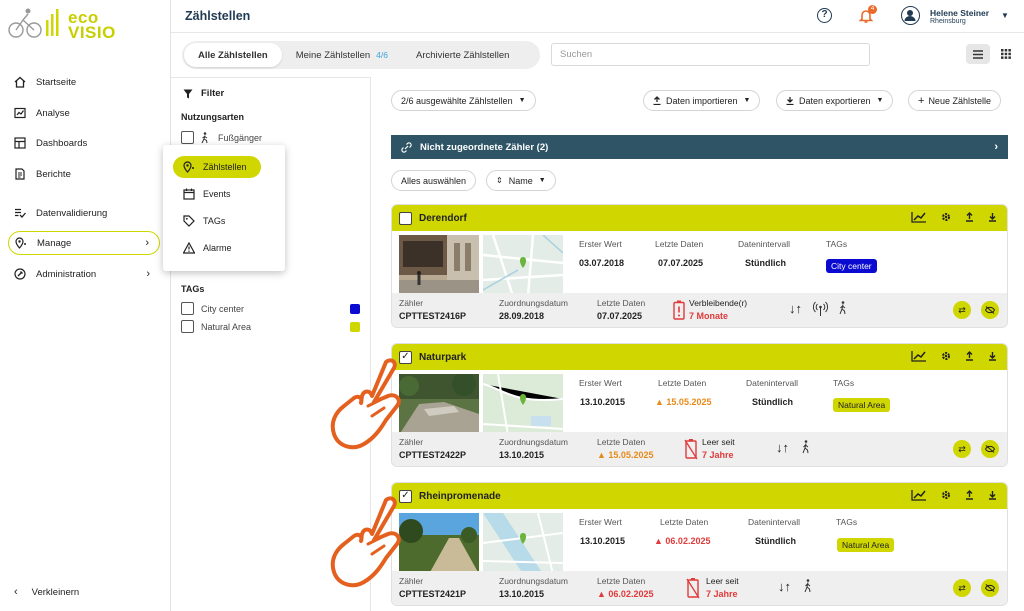 This screenshot has width=1024, height=611. I want to click on tab-my-sites: Meine Zählstellen 4/6, so click(342, 55).